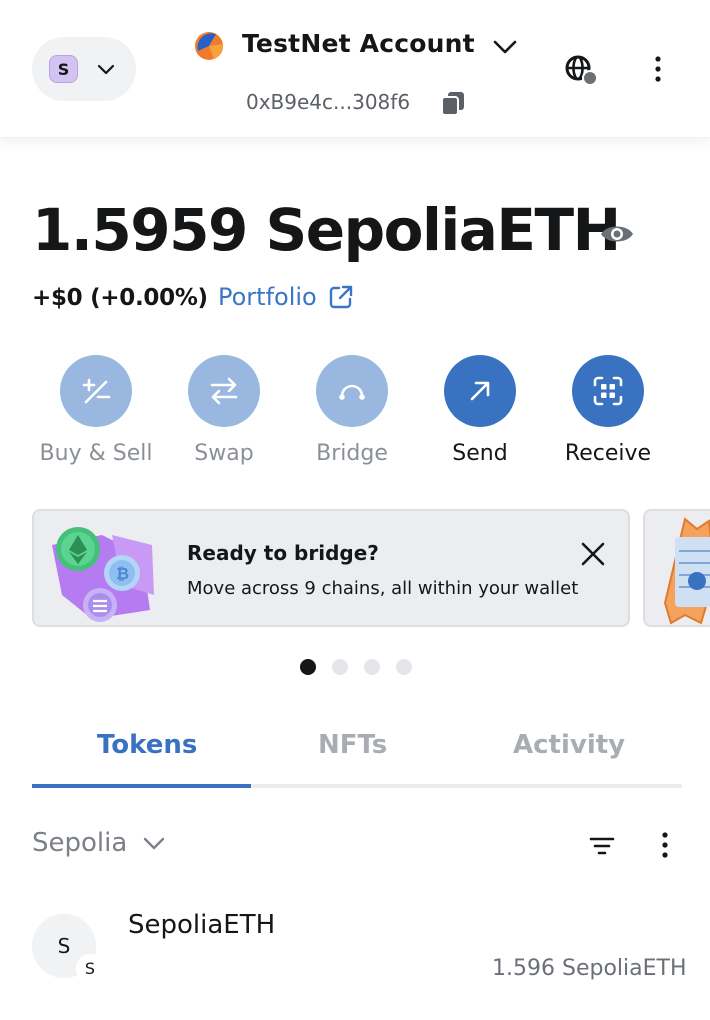 Image resolution: width=710 pixels, height=1020 pixels. Describe the element at coordinates (352, 453) in the screenshot. I see `bridge-label: Bridge` at that location.